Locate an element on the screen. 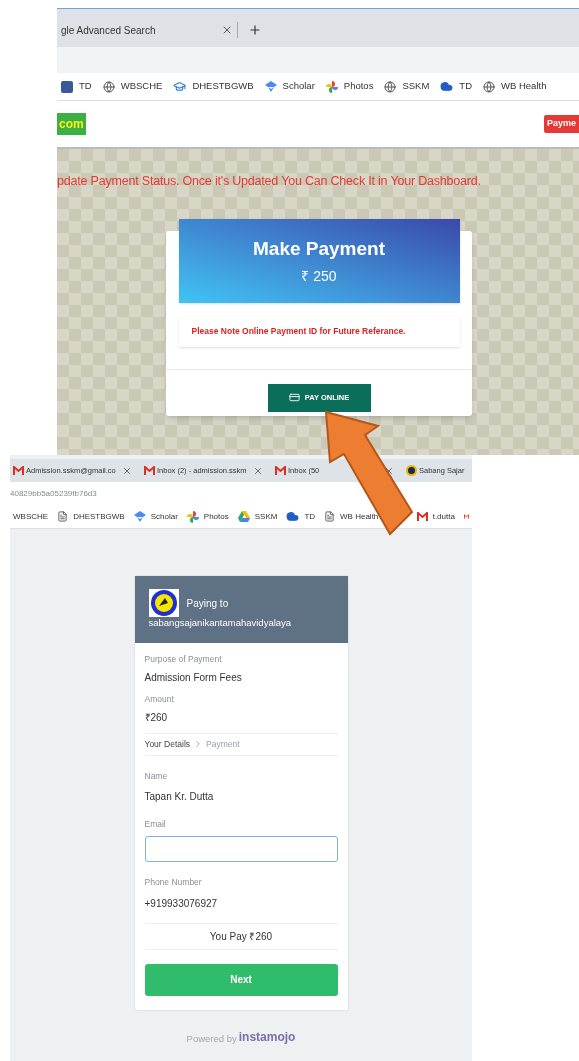  field-label: Phone Number is located at coordinates (173, 882).